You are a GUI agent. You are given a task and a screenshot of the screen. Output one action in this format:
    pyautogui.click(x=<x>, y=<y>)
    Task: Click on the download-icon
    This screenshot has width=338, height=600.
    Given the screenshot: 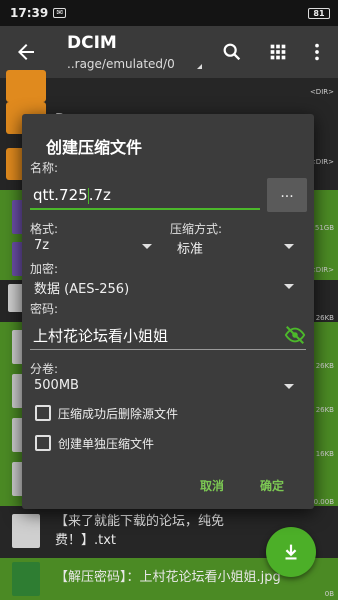 What is the action you would take?
    pyautogui.click(x=291, y=552)
    